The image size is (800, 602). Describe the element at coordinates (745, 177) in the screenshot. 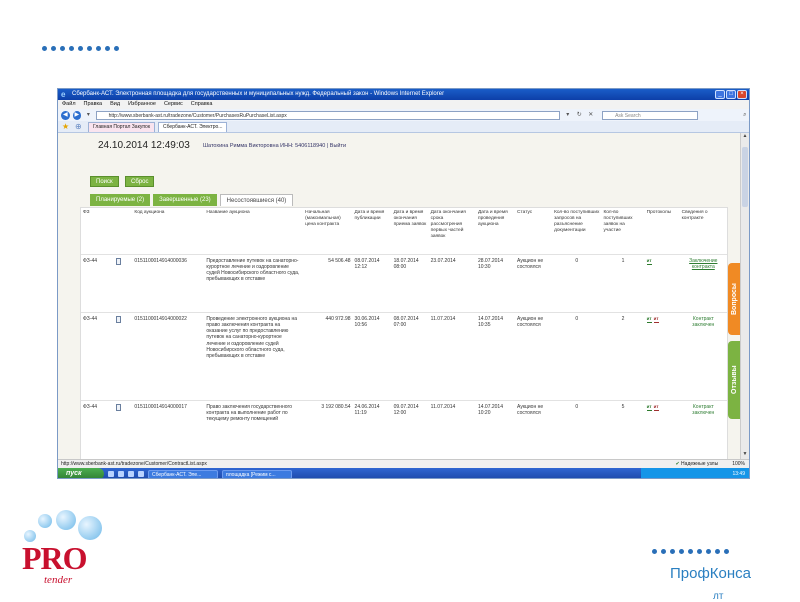

I see `scroll-thumb` at that location.